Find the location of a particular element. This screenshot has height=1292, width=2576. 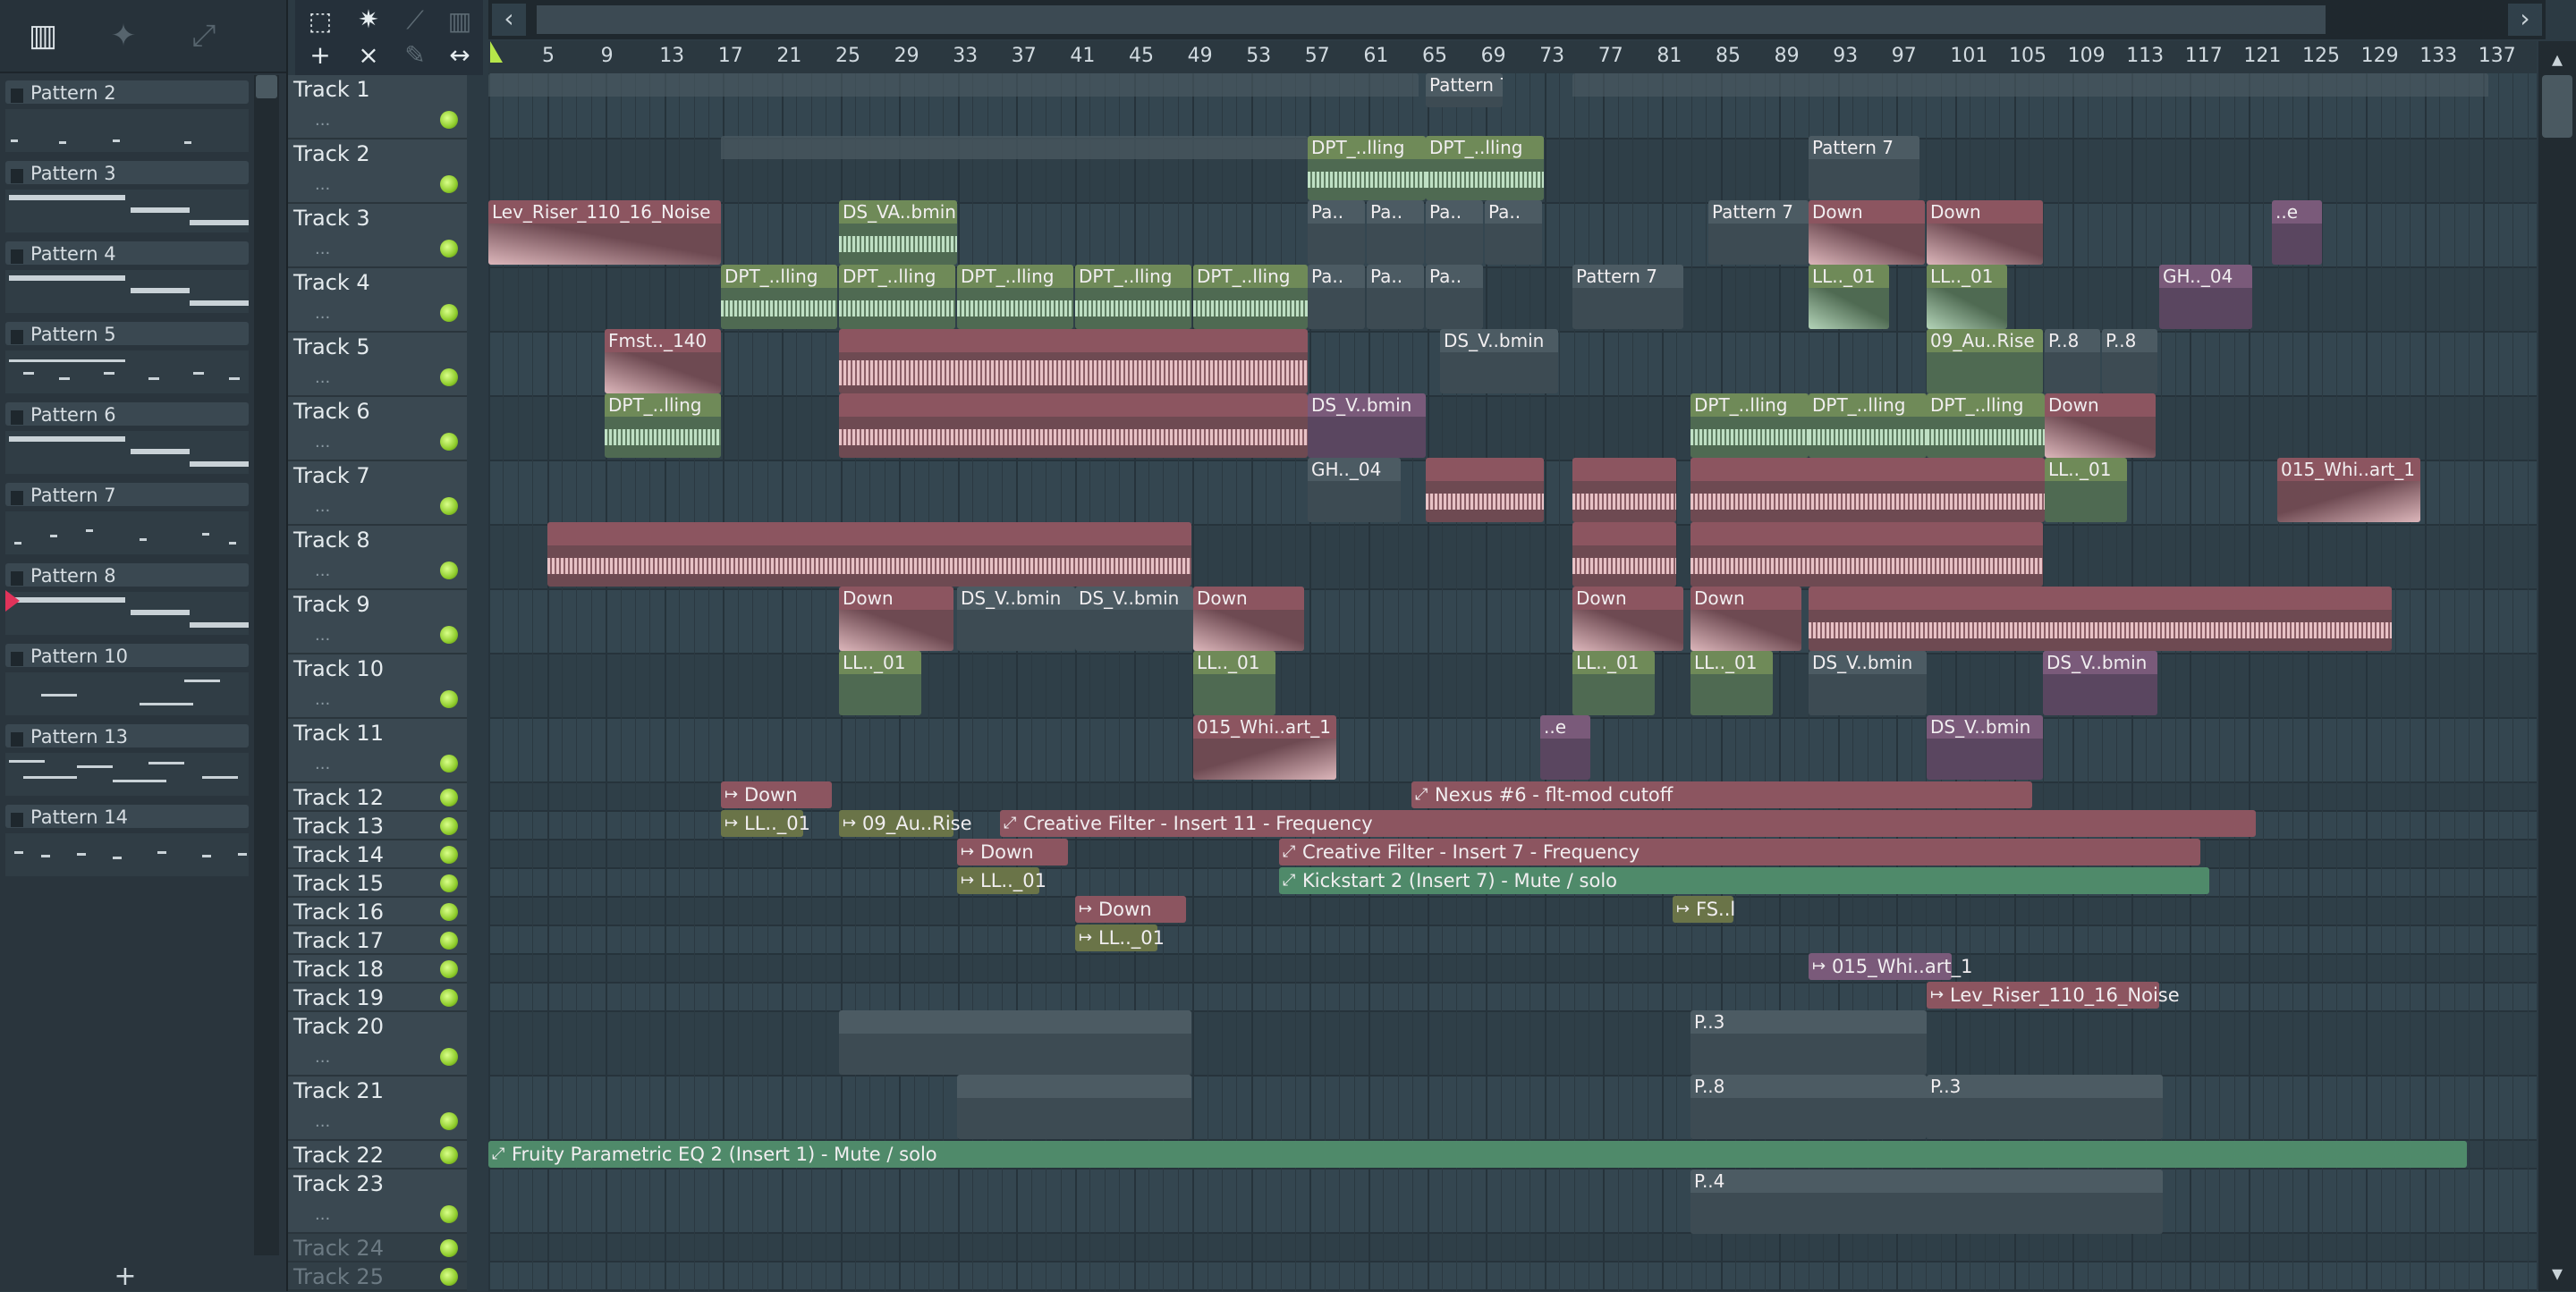

pattern-item: Pattern 14 is located at coordinates (125, 839).